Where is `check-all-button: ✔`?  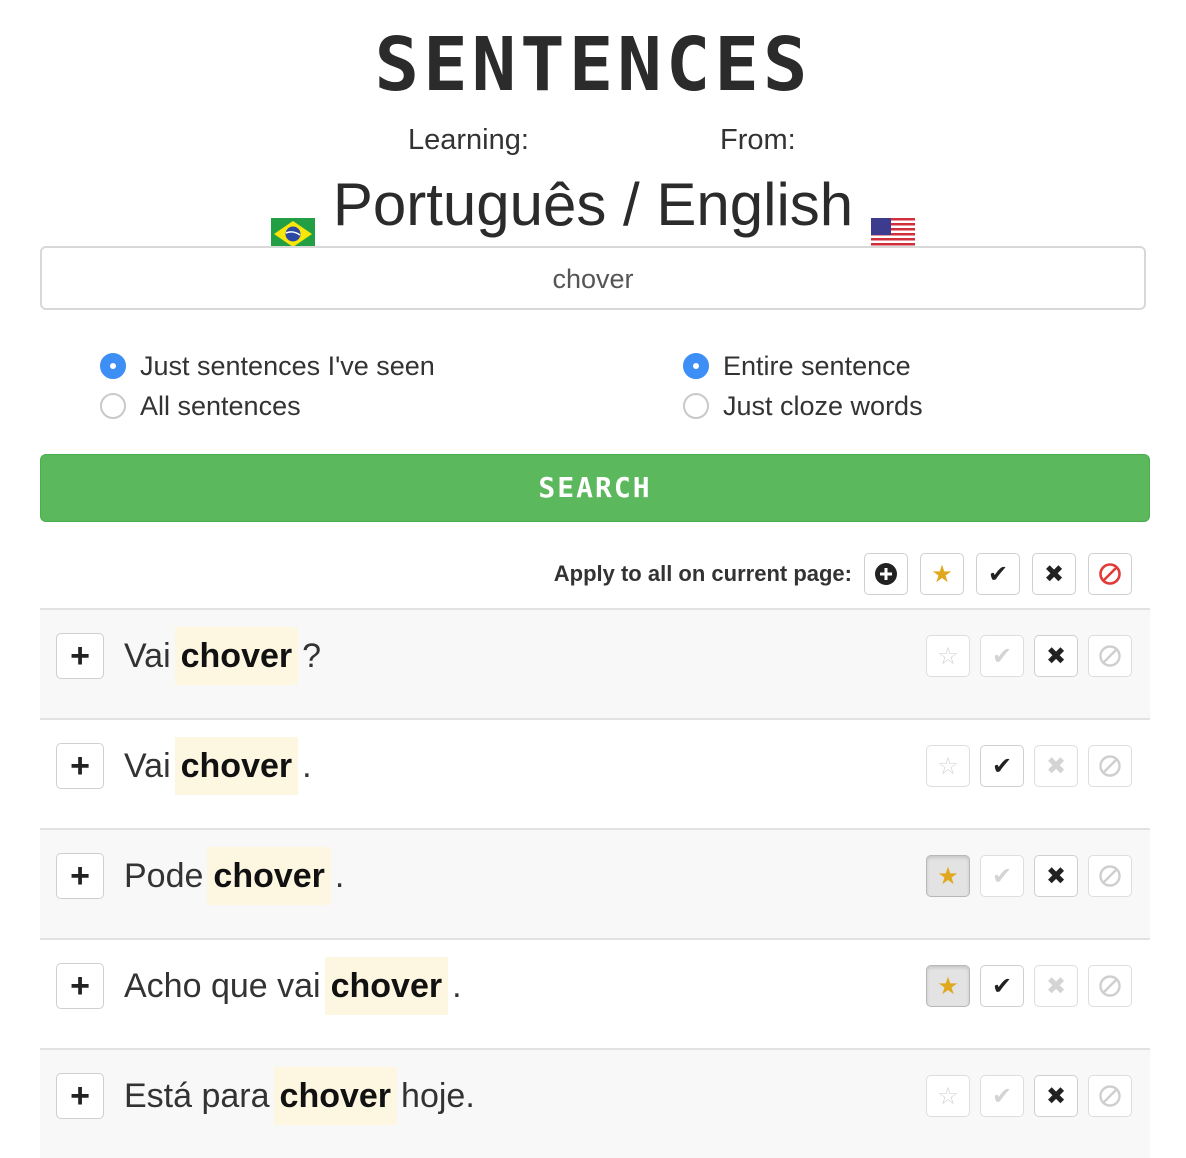 check-all-button: ✔ is located at coordinates (998, 574).